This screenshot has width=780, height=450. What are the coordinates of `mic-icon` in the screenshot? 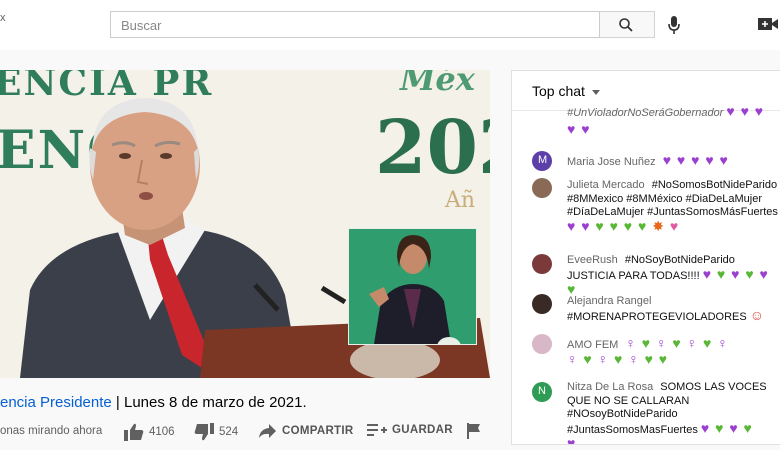 It's located at (674, 25).